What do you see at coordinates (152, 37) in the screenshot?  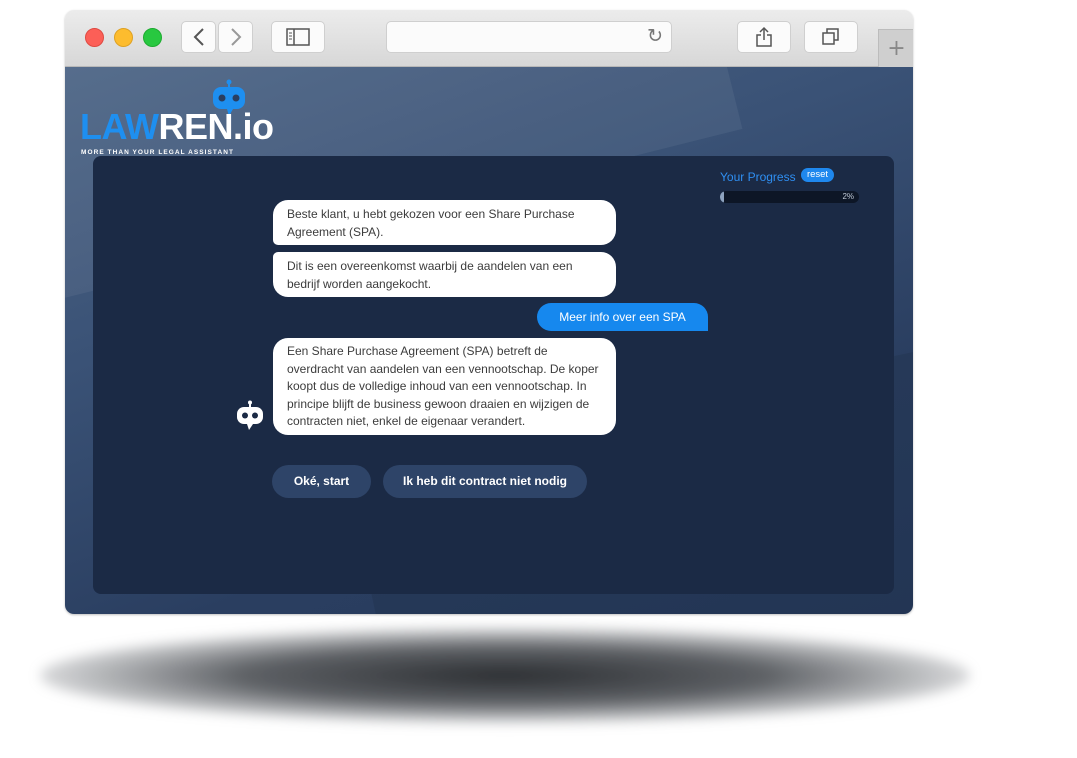 I see `zoom-window-button` at bounding box center [152, 37].